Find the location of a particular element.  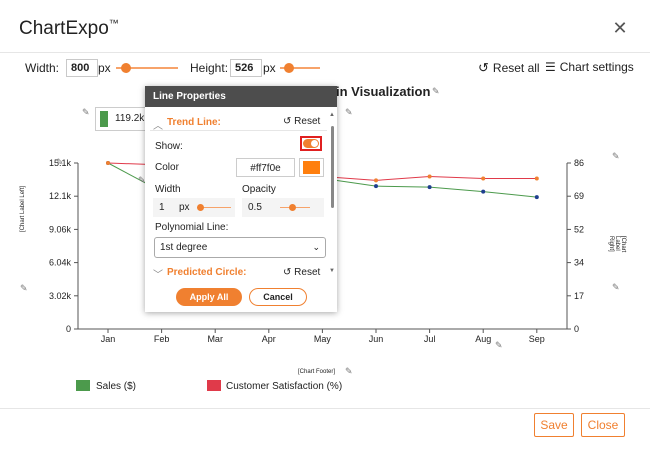

legend-swatch-satisfaction is located at coordinates (214, 385).